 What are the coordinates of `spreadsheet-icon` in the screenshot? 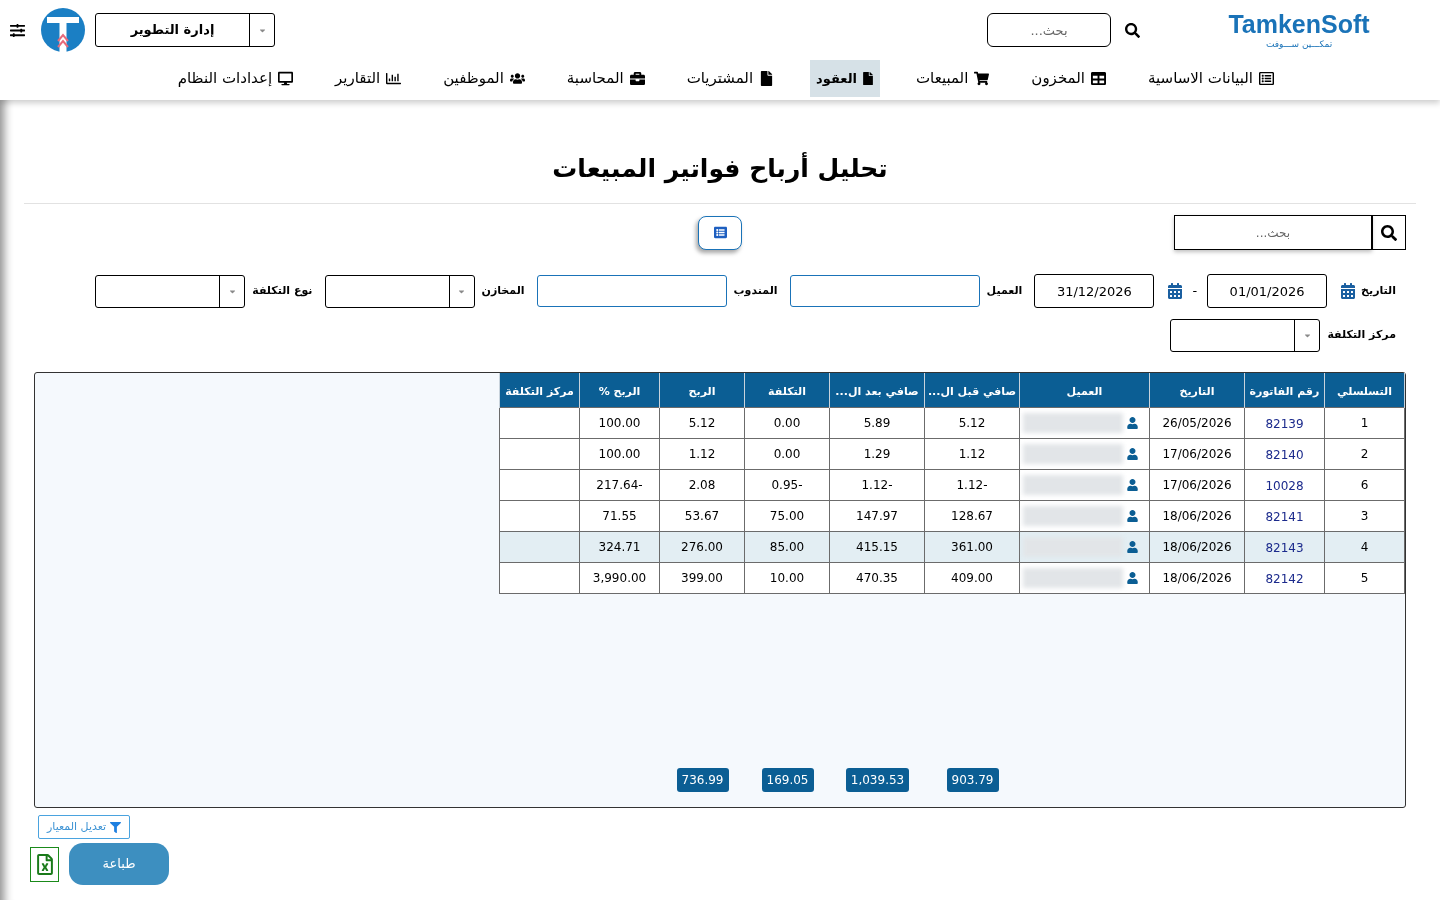 It's located at (44, 864).